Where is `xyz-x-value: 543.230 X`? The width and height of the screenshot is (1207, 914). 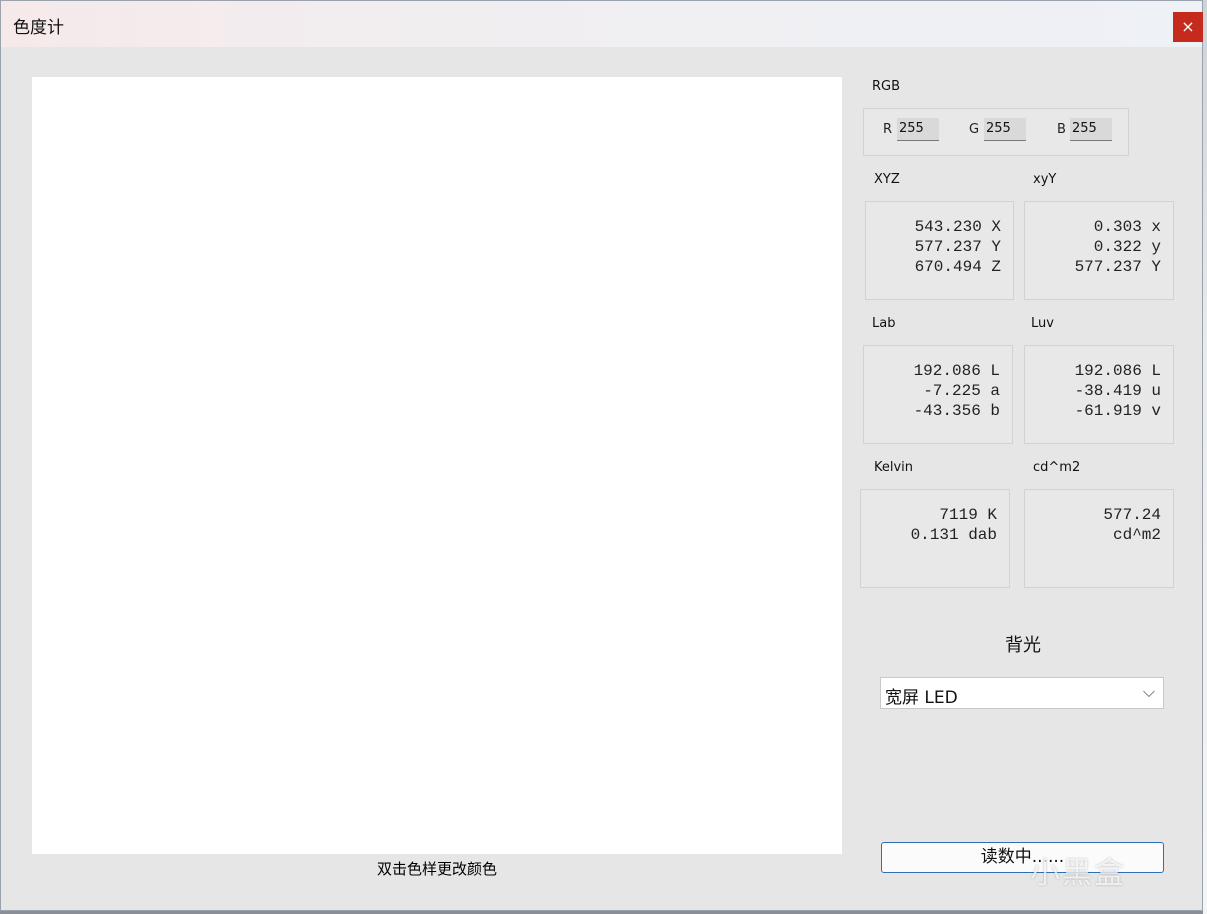 xyz-x-value: 543.230 X is located at coordinates (957, 227).